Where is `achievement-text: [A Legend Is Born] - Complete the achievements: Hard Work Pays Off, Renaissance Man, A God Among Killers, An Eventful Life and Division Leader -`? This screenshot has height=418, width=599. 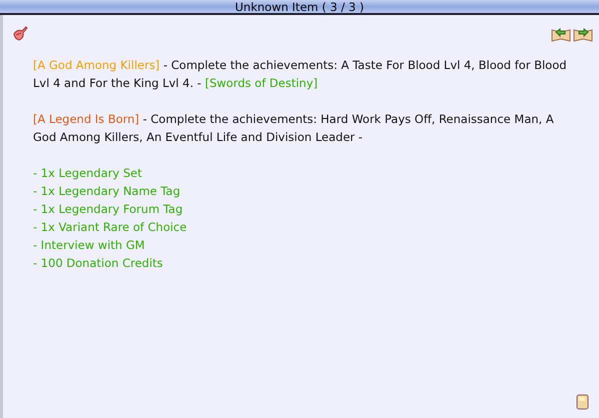 achievement-text: [A Legend Is Born] - Complete the achievements: Hard Work Pays Off, Renaissance Man, A God Among Killers, An Eventful Life and Division Leader - is located at coordinates (294, 128).